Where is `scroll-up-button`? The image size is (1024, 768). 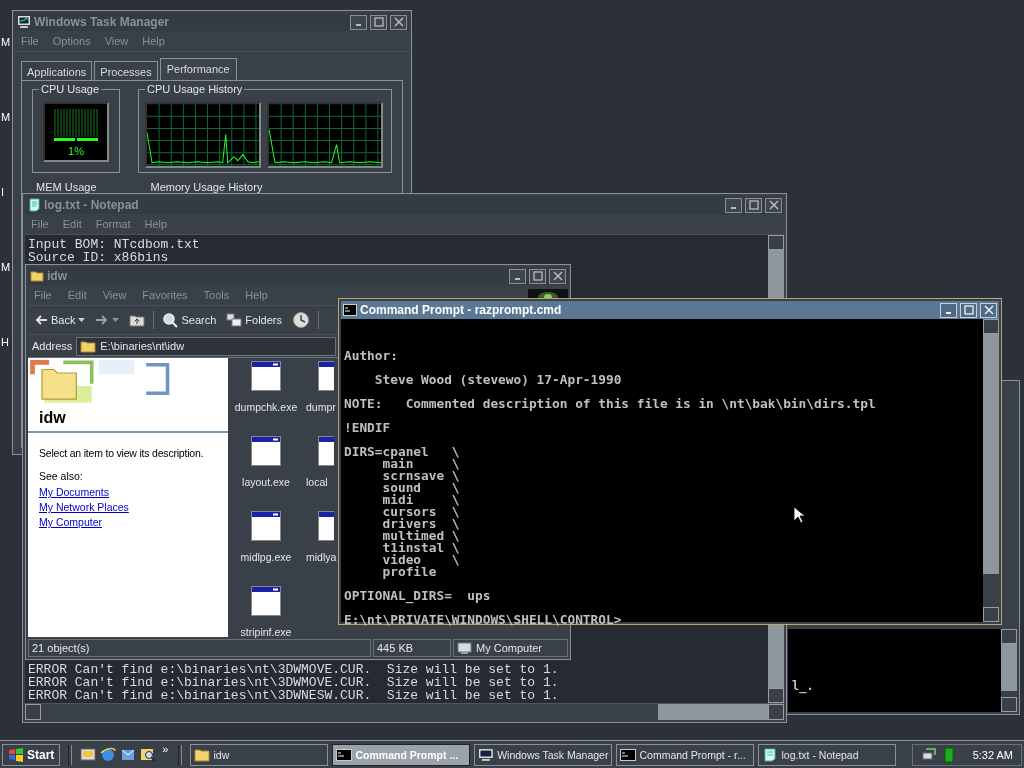
scroll-up-button is located at coordinates (776, 242).